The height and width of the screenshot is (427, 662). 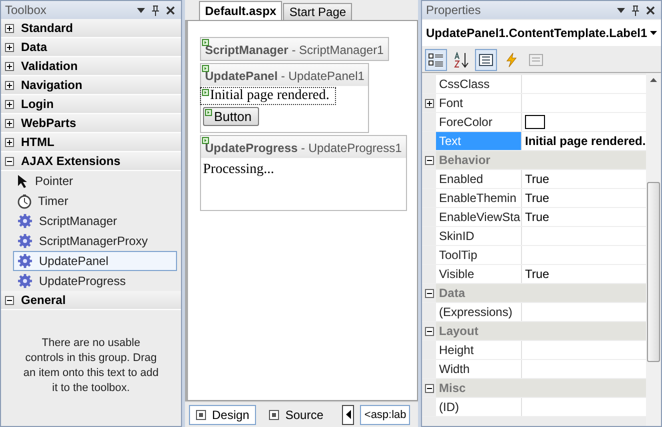 I want to click on toolbox-group: WebParts, so click(x=91, y=123).